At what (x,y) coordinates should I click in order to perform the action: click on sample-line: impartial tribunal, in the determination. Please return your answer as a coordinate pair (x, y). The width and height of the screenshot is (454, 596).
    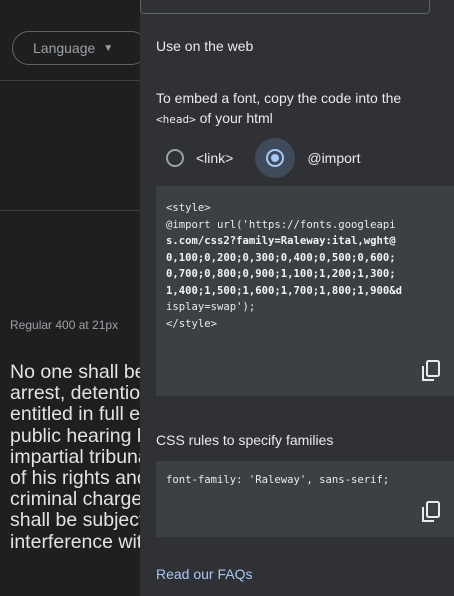
    Looking at the image, I should click on (80, 456).